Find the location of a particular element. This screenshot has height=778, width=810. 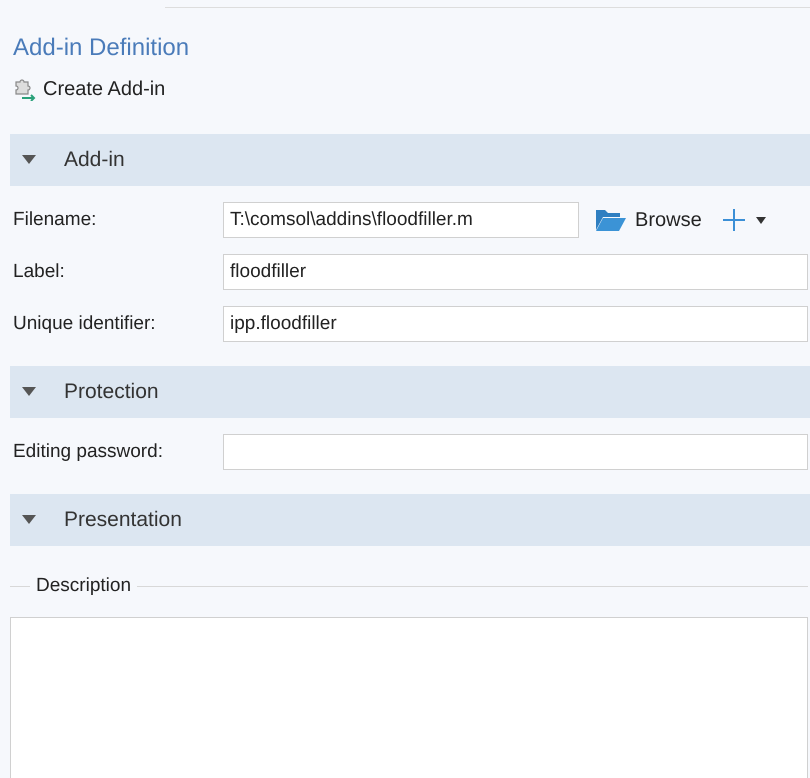

puzzle-arrow-icon is located at coordinates (25, 89).